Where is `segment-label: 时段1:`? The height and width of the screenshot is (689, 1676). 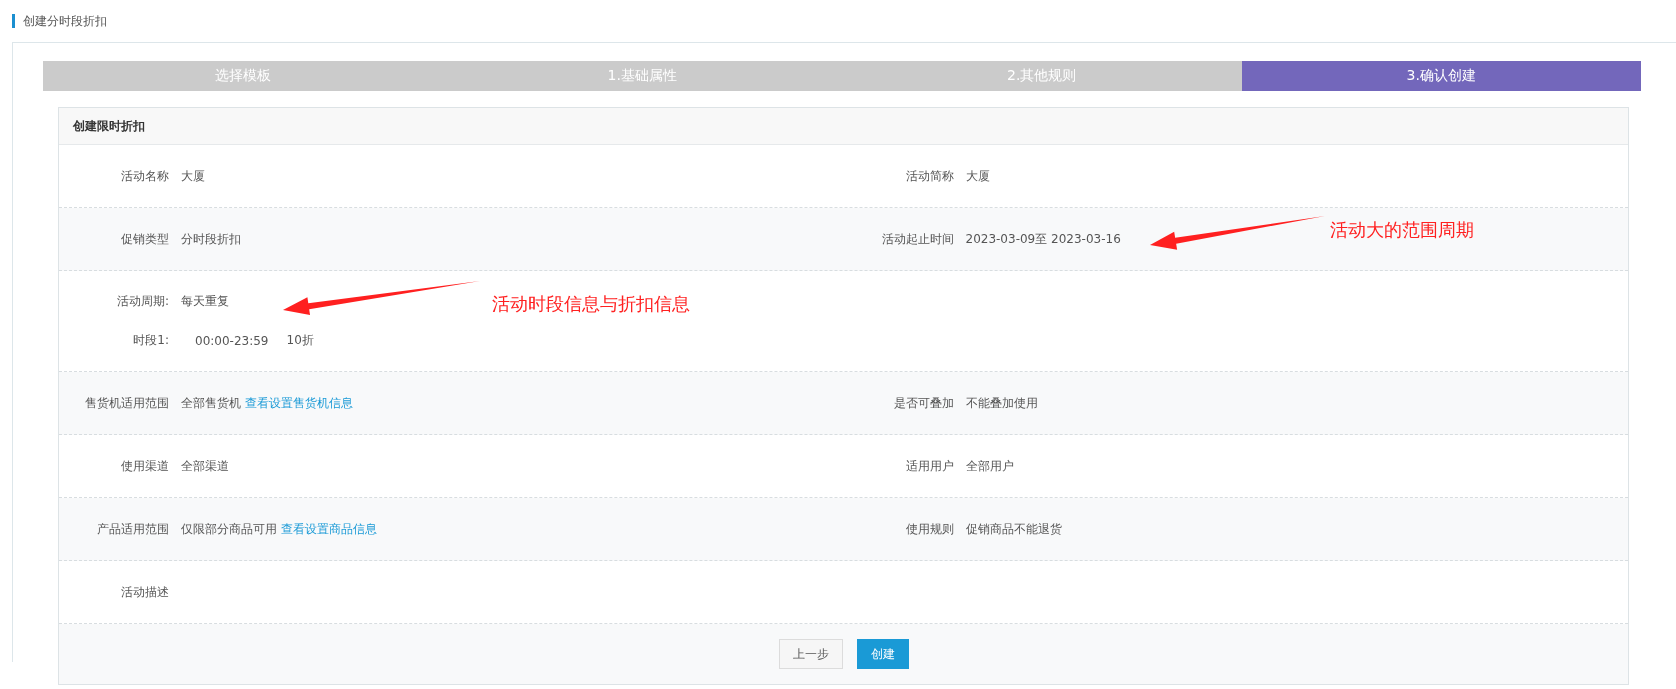 segment-label: 时段1: is located at coordinates (150, 340).